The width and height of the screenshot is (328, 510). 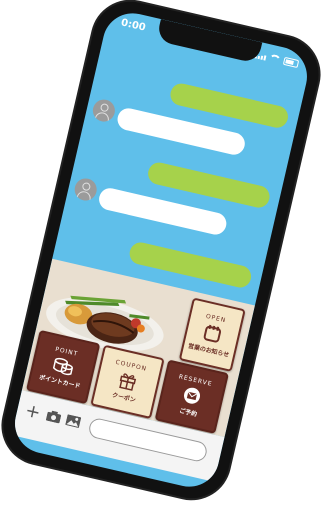 I want to click on status-time: 0:00, so click(x=133, y=25).